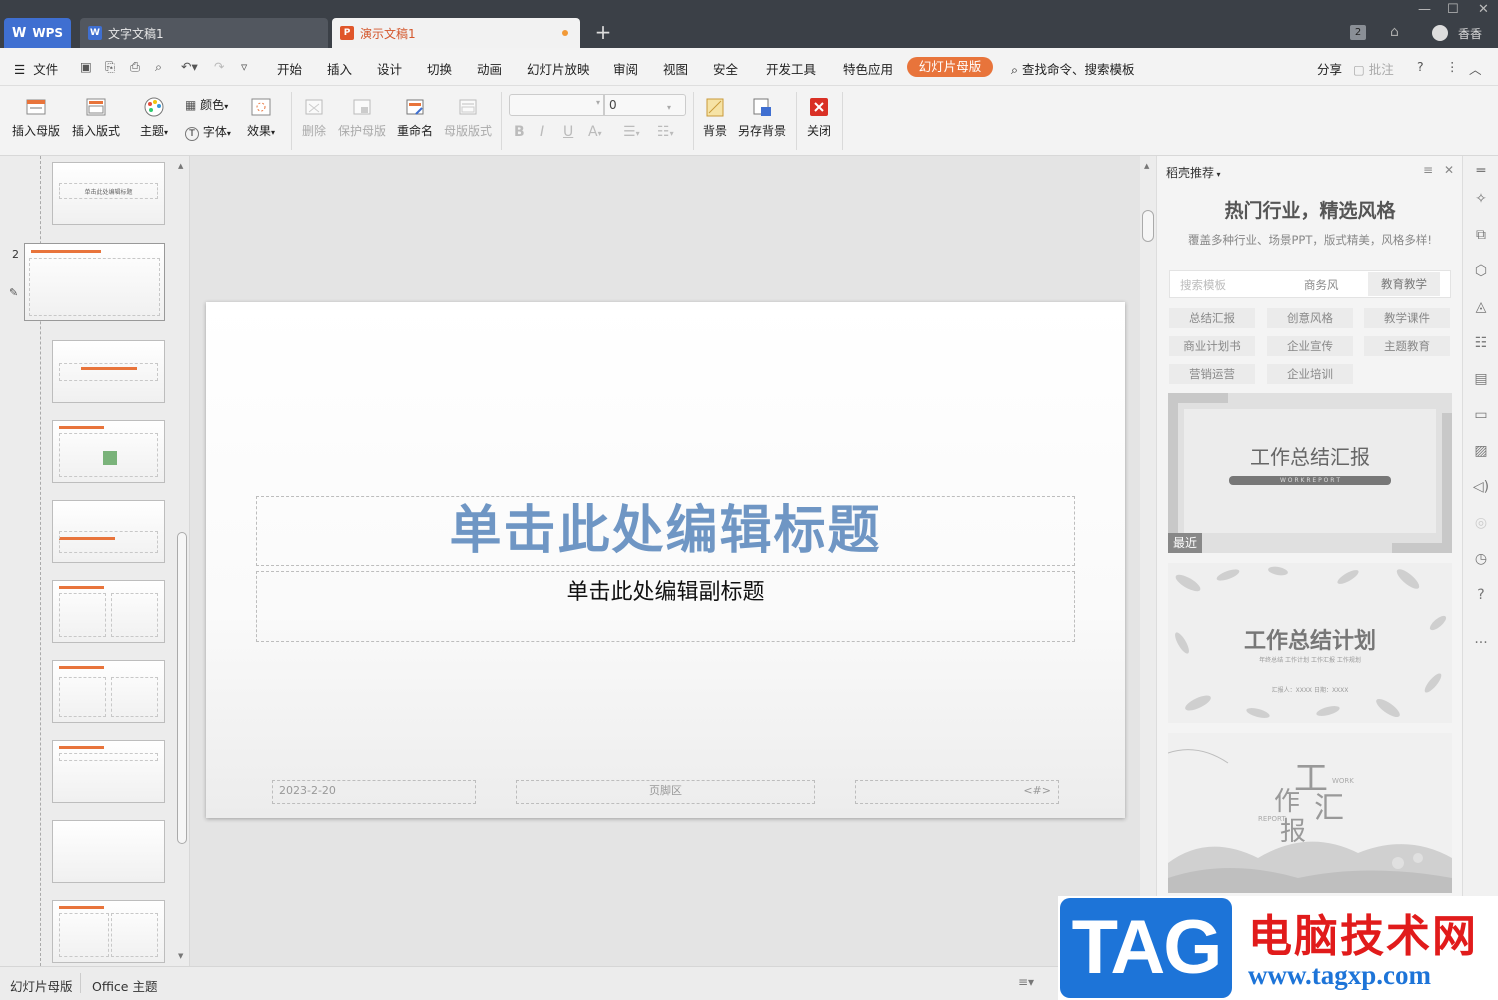 This screenshot has width=1498, height=1000. I want to click on menu-view: 视图, so click(675, 68).